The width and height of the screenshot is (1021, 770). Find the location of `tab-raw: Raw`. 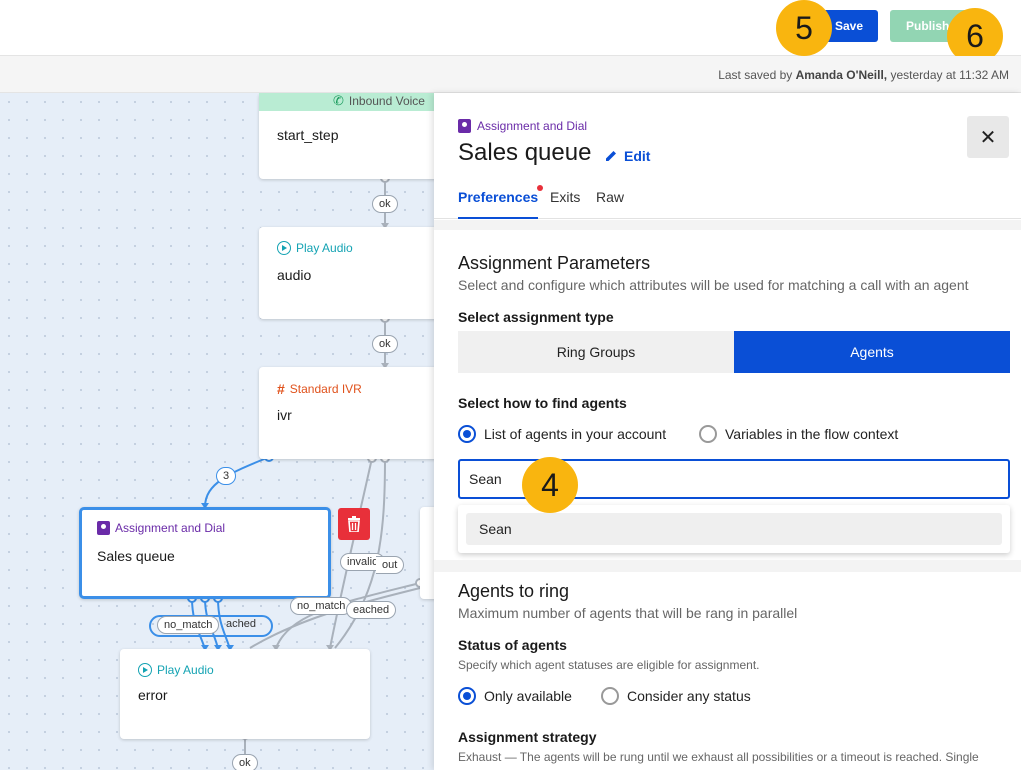

tab-raw: Raw is located at coordinates (610, 204).